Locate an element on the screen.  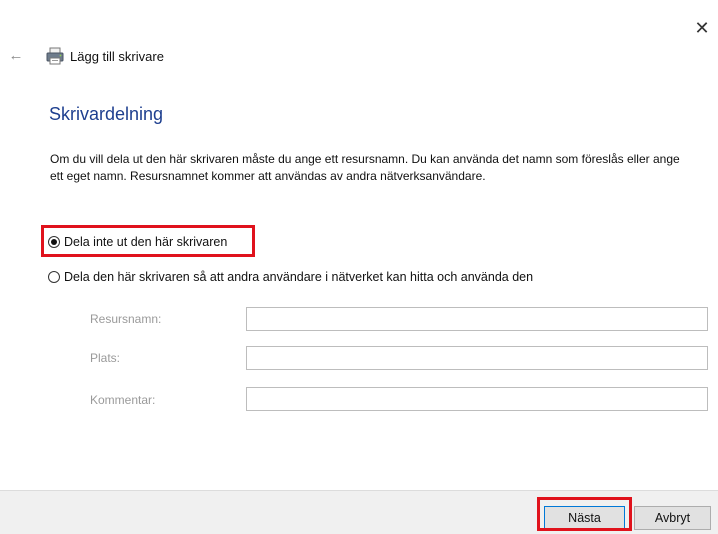
page-title: Skrivardelning is located at coordinates (106, 114).